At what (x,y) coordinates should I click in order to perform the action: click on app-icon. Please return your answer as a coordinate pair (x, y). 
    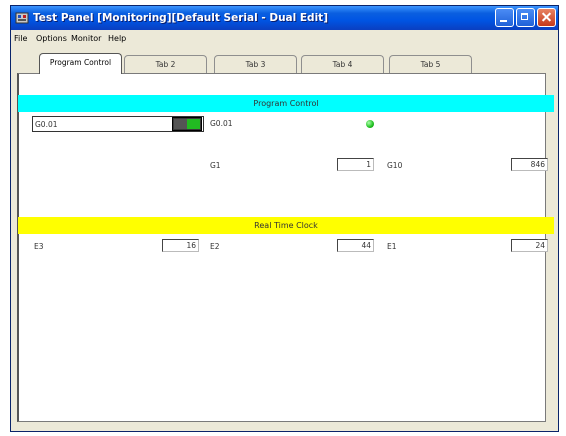
    Looking at the image, I should click on (22, 18).